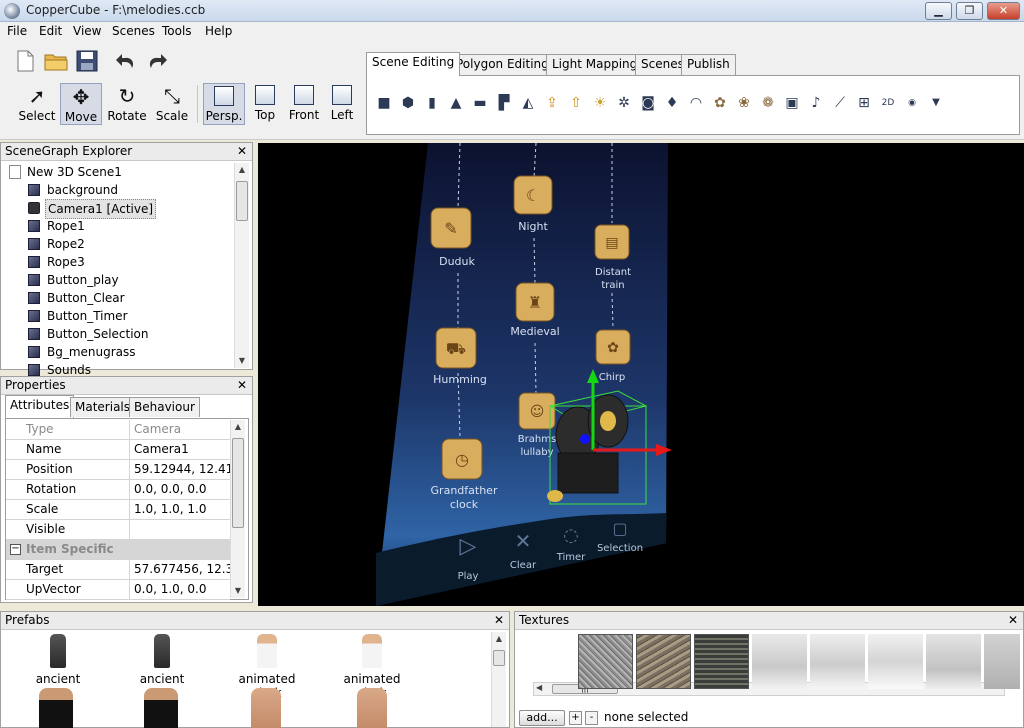 Image resolution: width=1024 pixels, height=728 pixels. What do you see at coordinates (34, 226) in the screenshot?
I see `scene-node-icon` at bounding box center [34, 226].